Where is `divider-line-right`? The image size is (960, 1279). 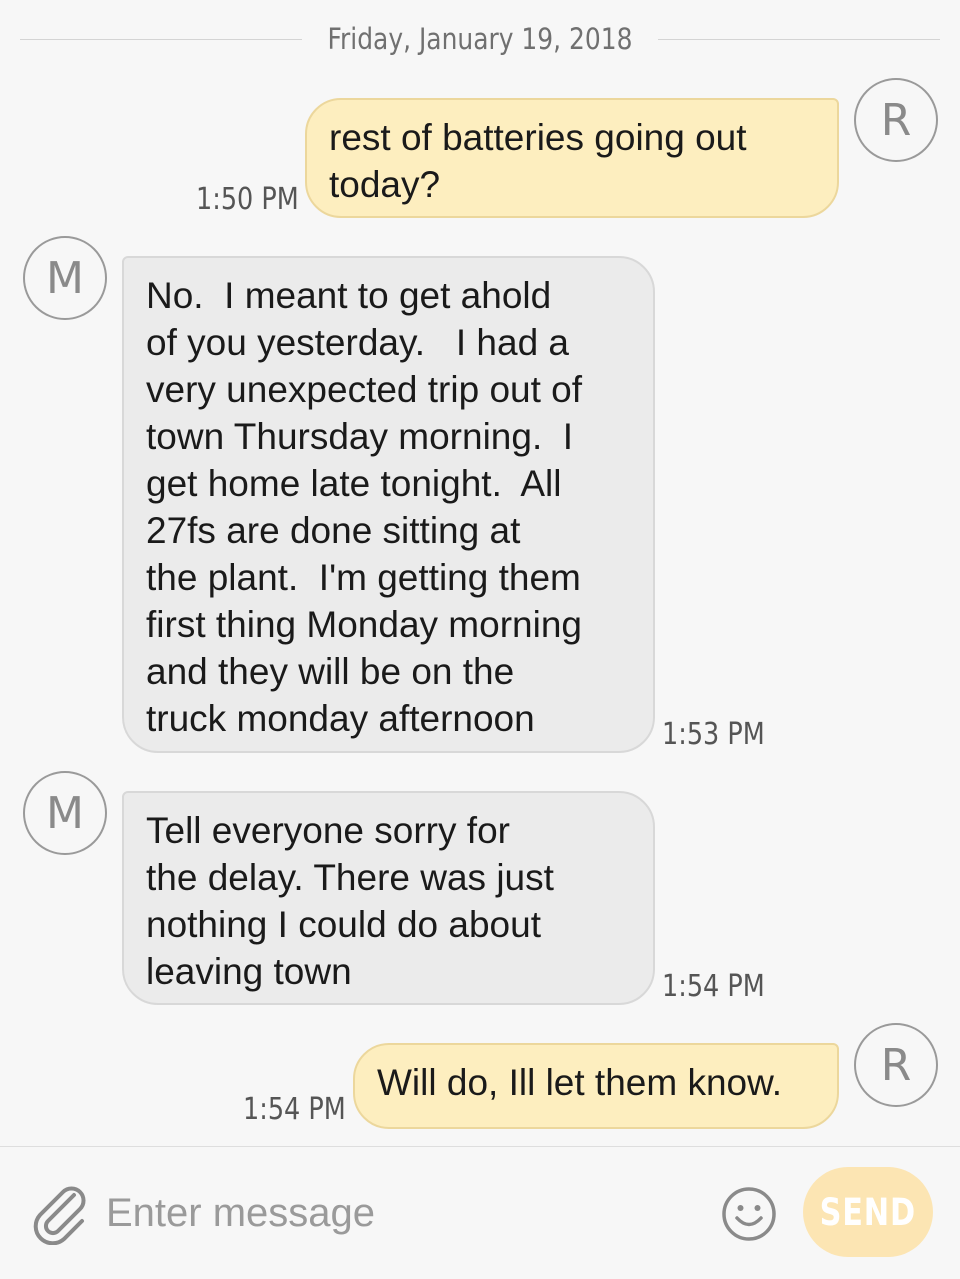 divider-line-right is located at coordinates (799, 39).